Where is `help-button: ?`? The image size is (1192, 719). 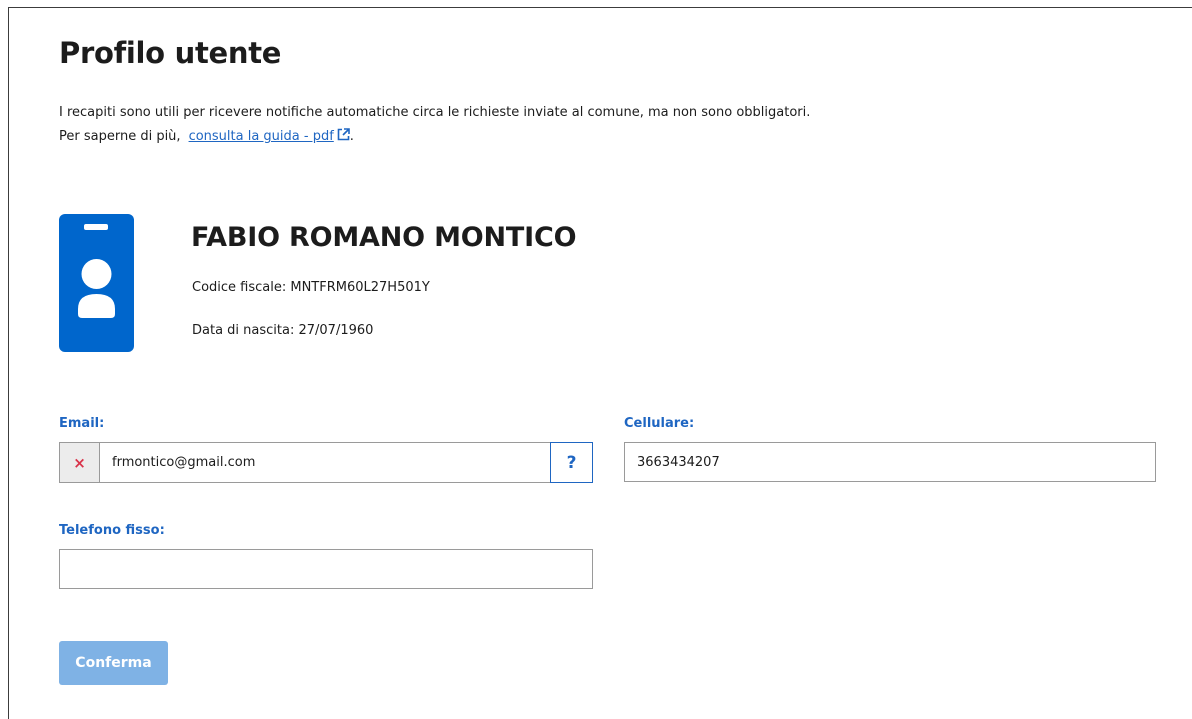
help-button: ? is located at coordinates (571, 462).